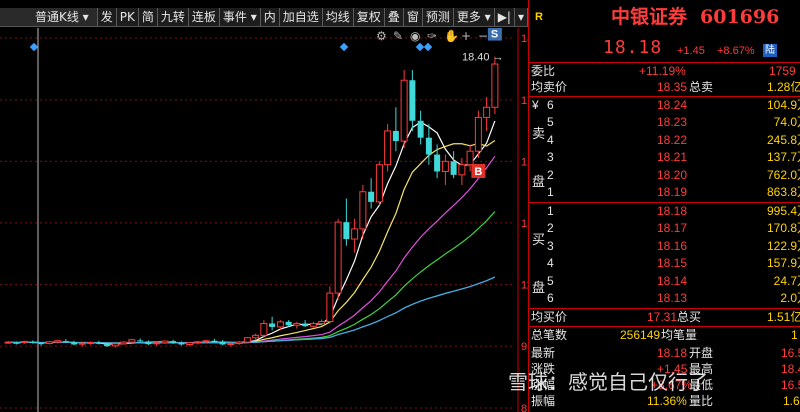 The width and height of the screenshot is (800, 412). What do you see at coordinates (664, 211) in the screenshot?
I see `bid-row: 1 18.18 995.4万` at bounding box center [664, 211].